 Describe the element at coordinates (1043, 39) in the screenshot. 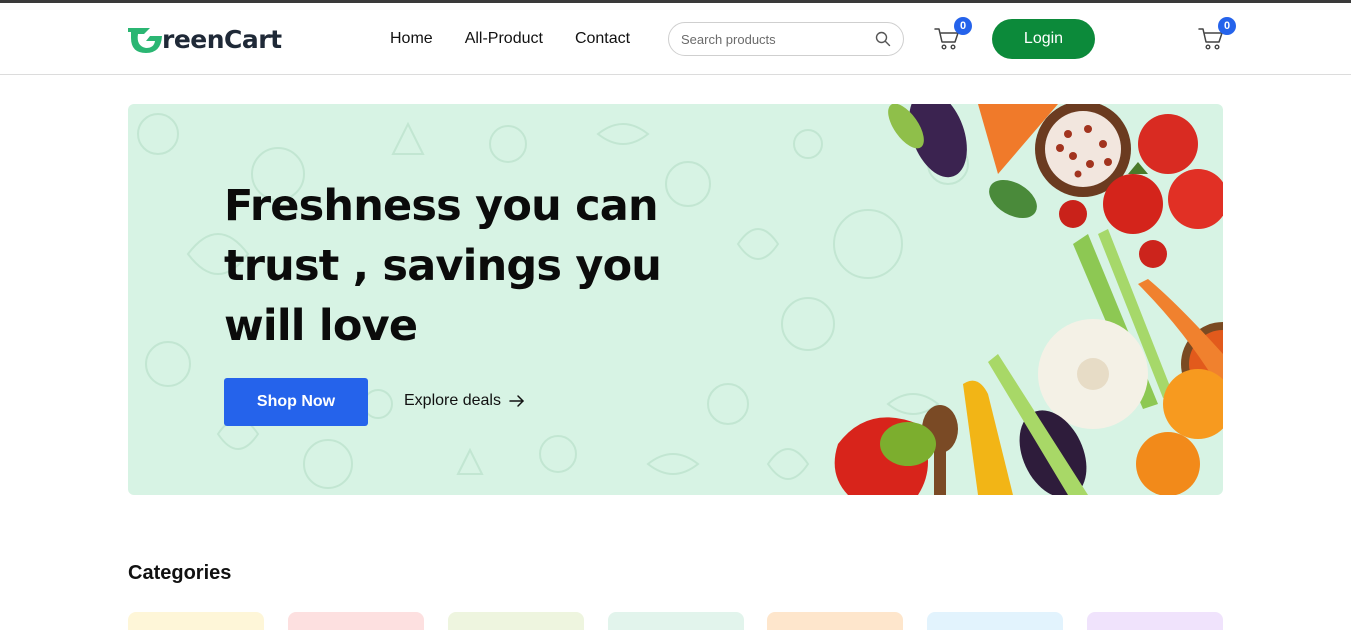

I see `login-button: Login` at that location.